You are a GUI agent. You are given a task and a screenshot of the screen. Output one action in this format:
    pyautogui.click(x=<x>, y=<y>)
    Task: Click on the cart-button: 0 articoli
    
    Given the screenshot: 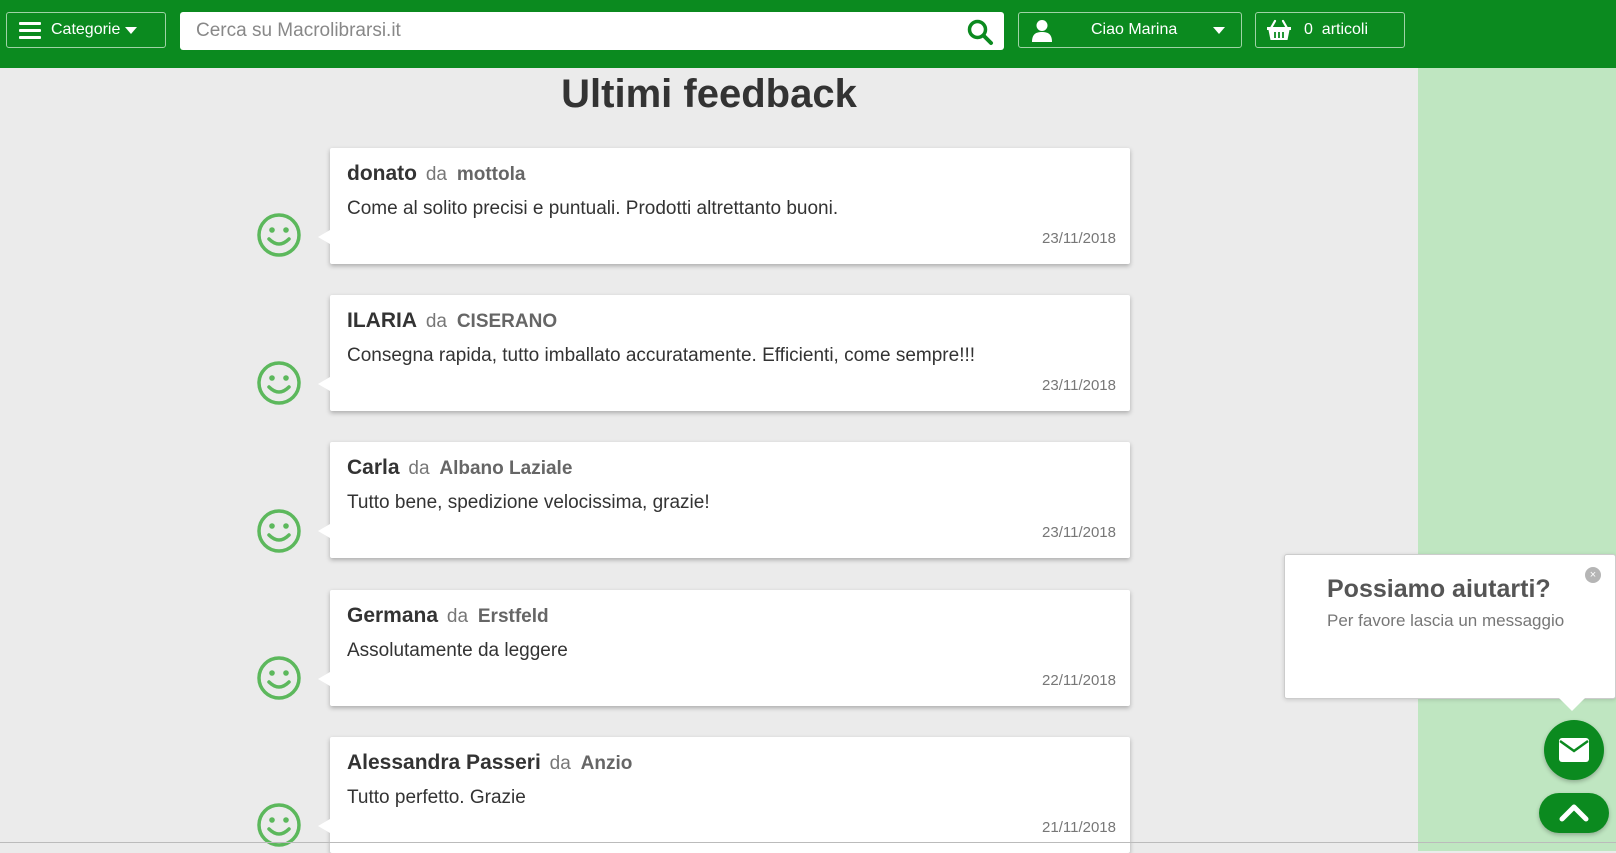 What is the action you would take?
    pyautogui.click(x=1330, y=30)
    